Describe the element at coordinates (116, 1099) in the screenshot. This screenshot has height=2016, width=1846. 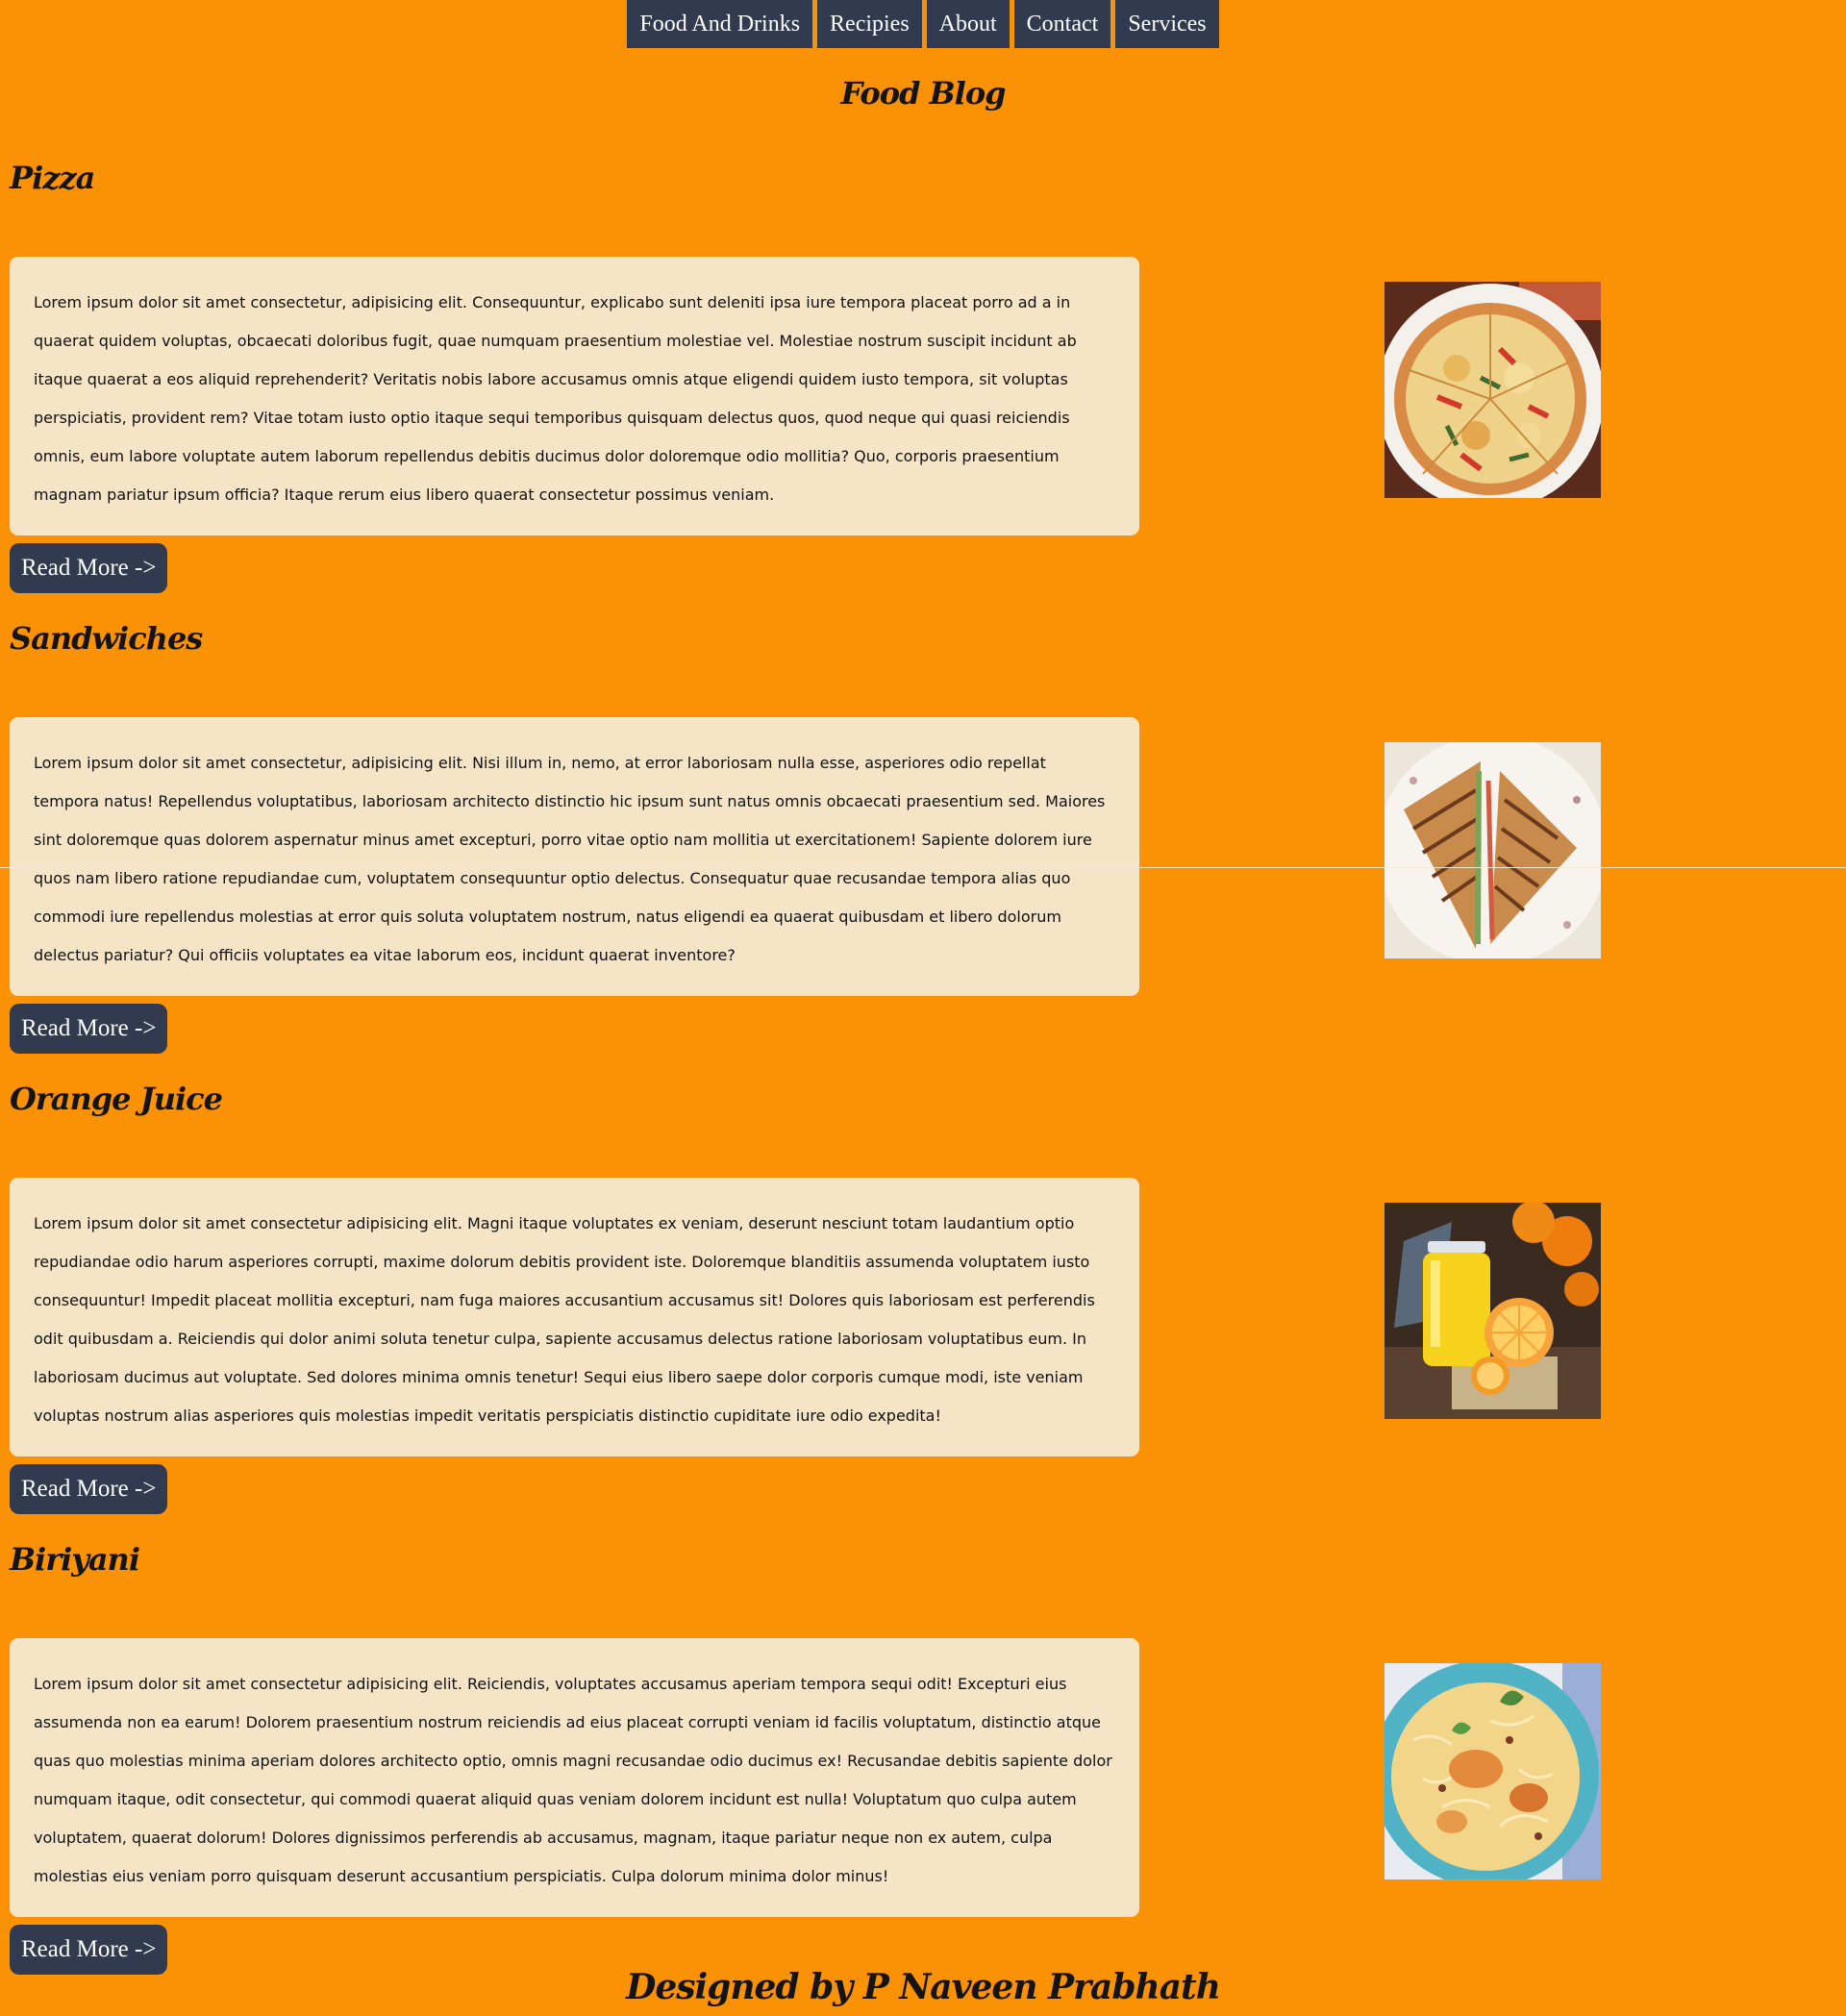
I see `post-title-orange-juice: Orange Juice` at that location.